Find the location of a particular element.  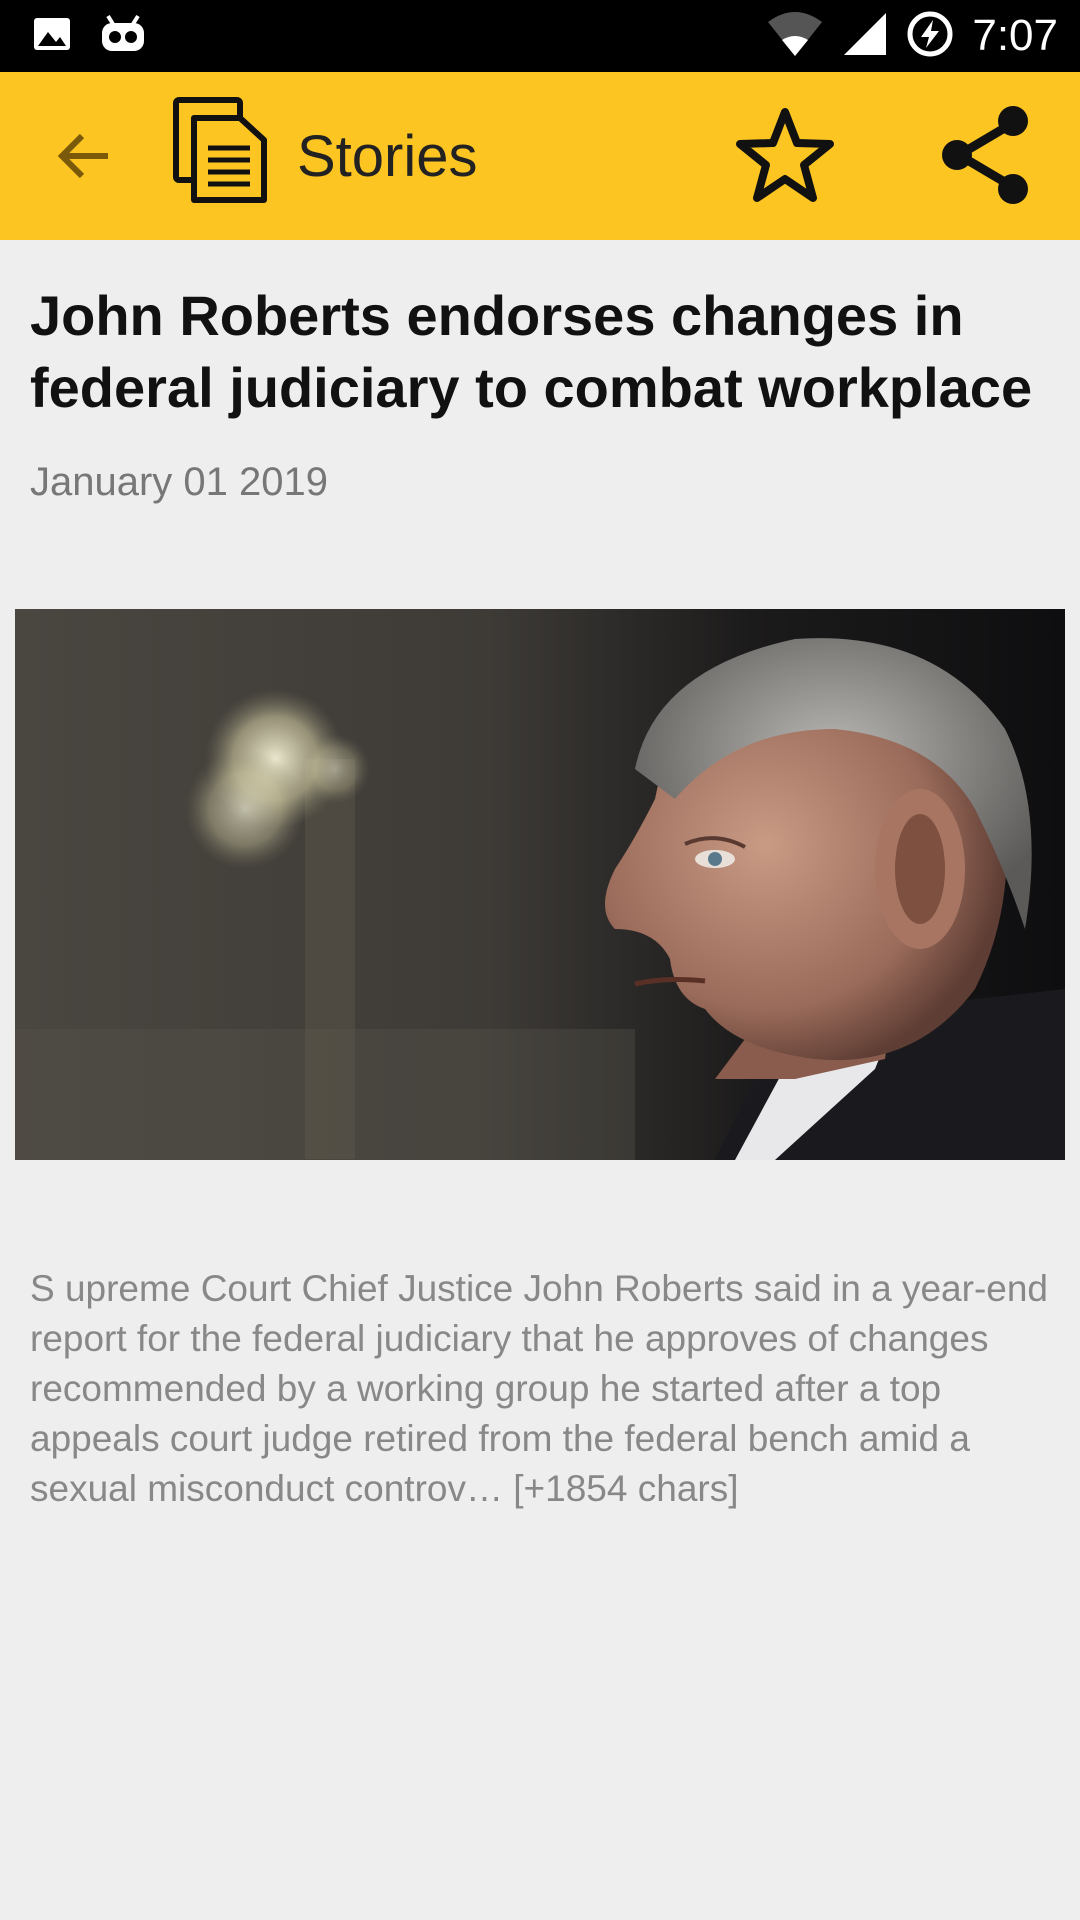

status-time: 7:07 is located at coordinates (1015, 35).